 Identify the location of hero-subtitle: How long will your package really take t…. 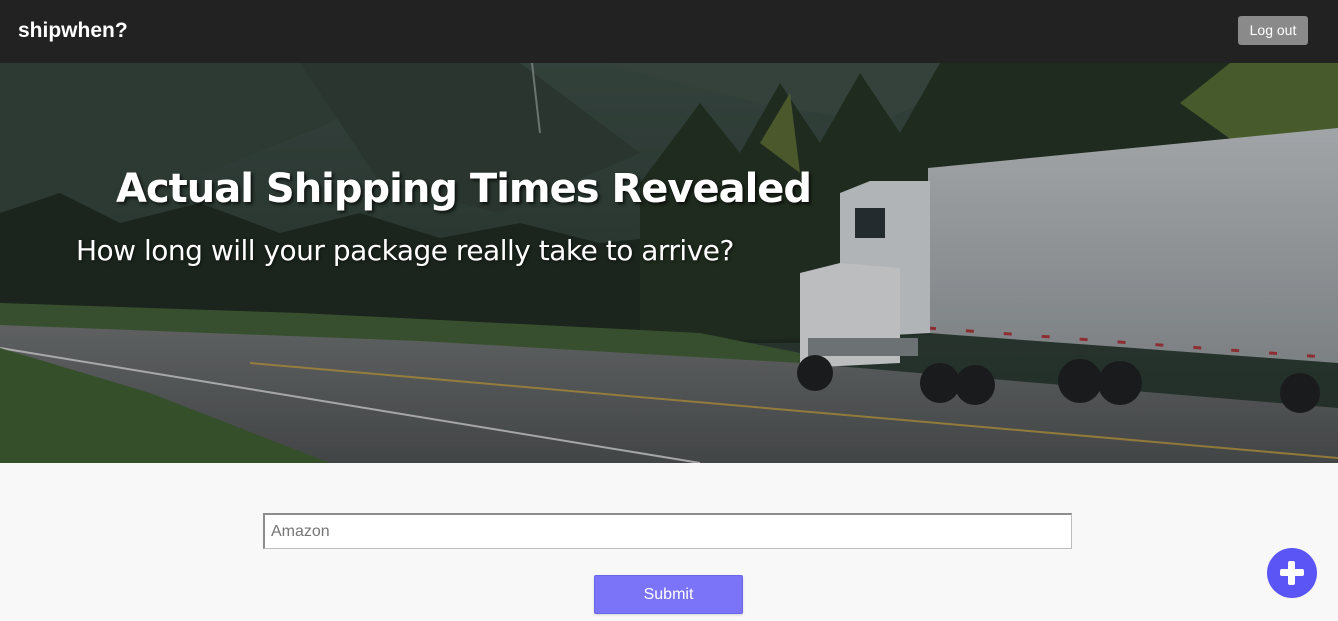
(405, 250).